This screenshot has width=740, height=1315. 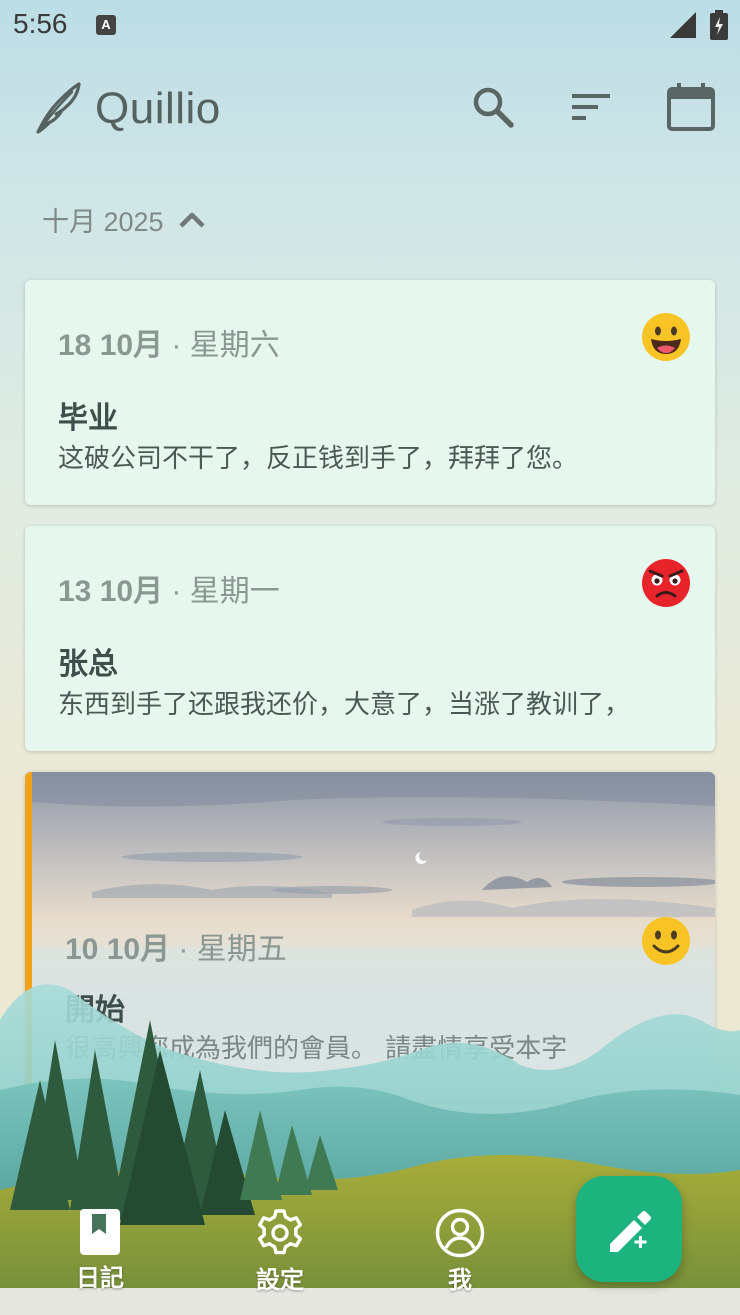 What do you see at coordinates (719, 25) in the screenshot?
I see `battery-icon` at bounding box center [719, 25].